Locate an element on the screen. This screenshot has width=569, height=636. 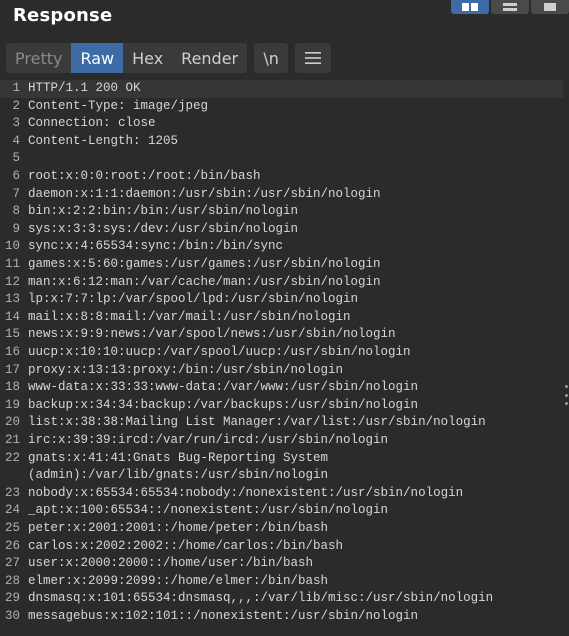
line-number: 2 is located at coordinates (16, 105).